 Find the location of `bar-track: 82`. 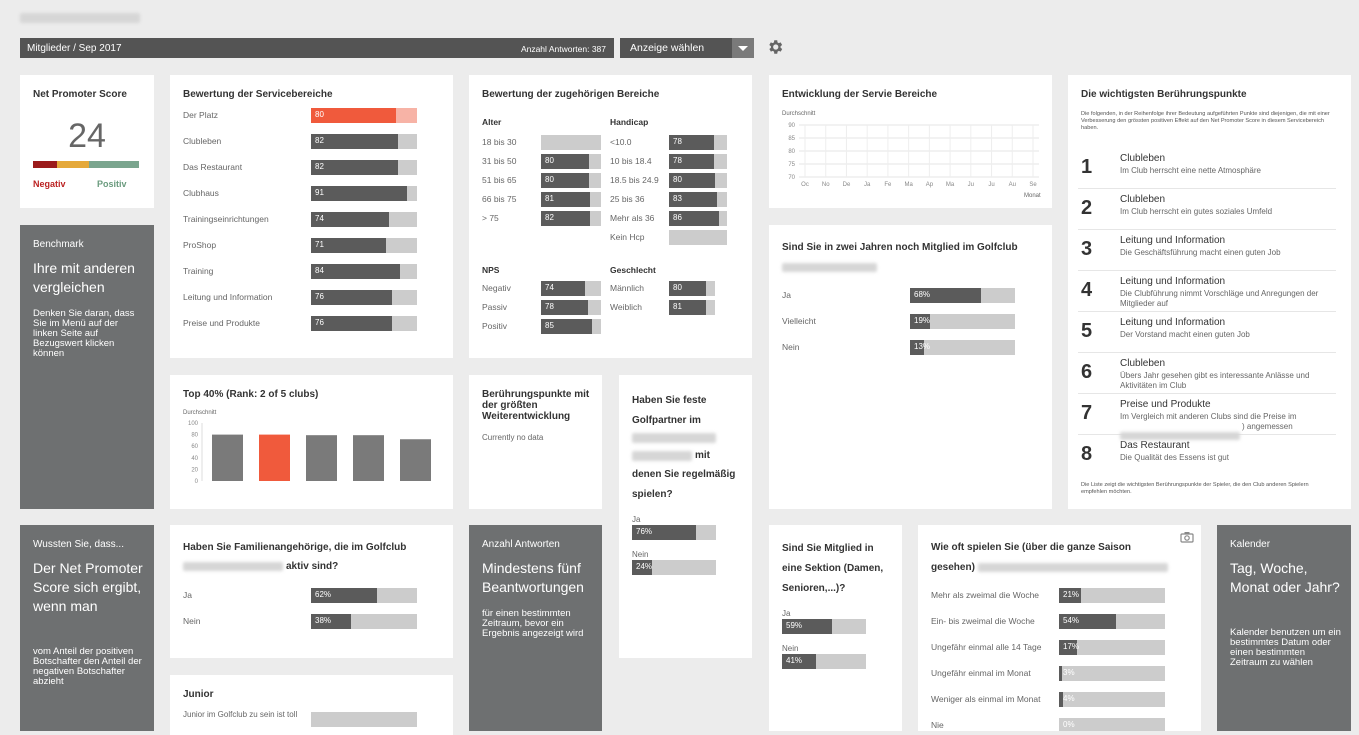

bar-track: 82 is located at coordinates (364, 141).